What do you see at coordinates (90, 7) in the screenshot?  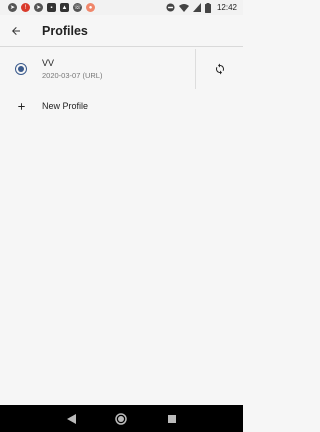 I see `app-orange-icon: ●` at bounding box center [90, 7].